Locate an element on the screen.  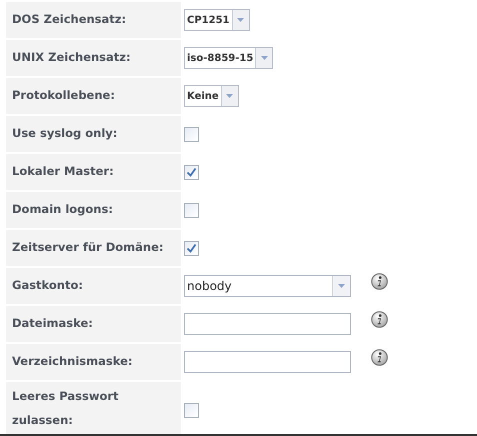
field-label: Lokaler Master: is located at coordinates (63, 171).